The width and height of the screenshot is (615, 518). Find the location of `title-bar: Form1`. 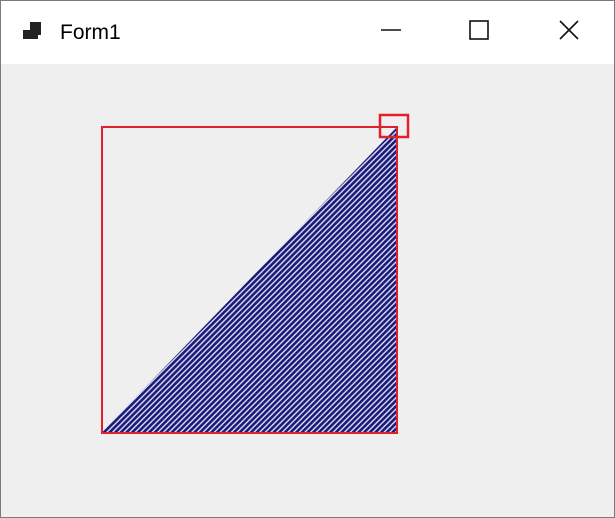

title-bar: Form1 is located at coordinates (307, 32).